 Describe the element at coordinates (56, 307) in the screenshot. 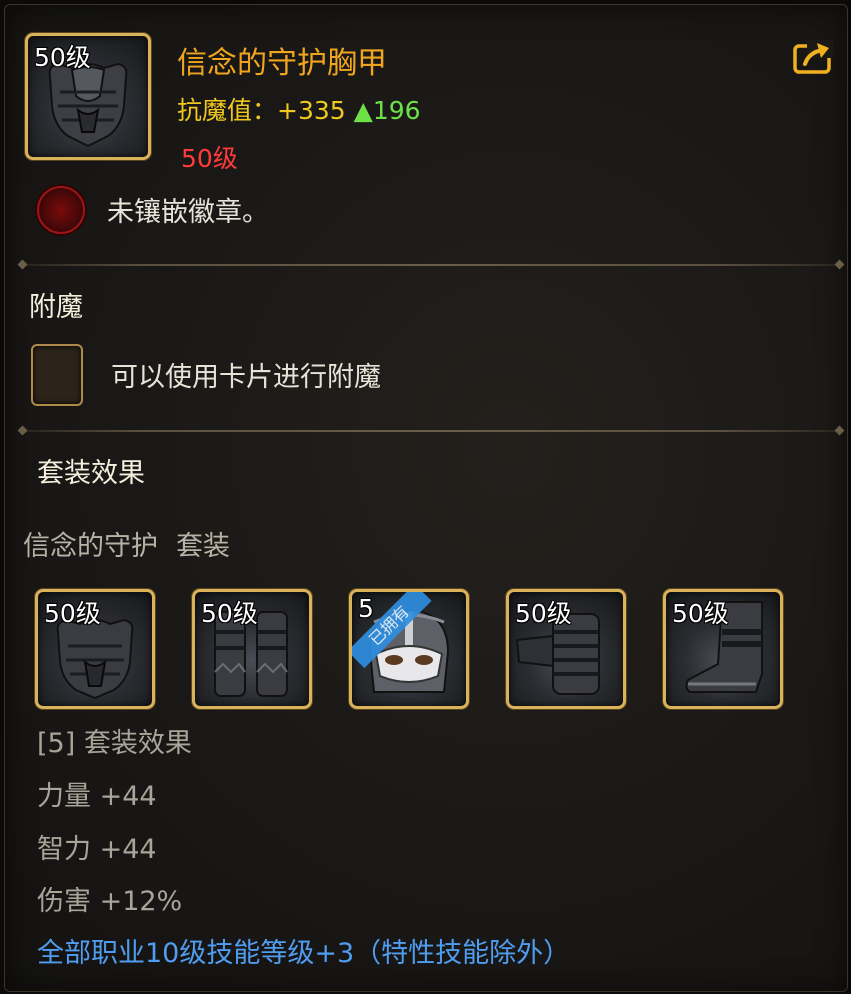

I see `enchant-heading: 附魔` at that location.